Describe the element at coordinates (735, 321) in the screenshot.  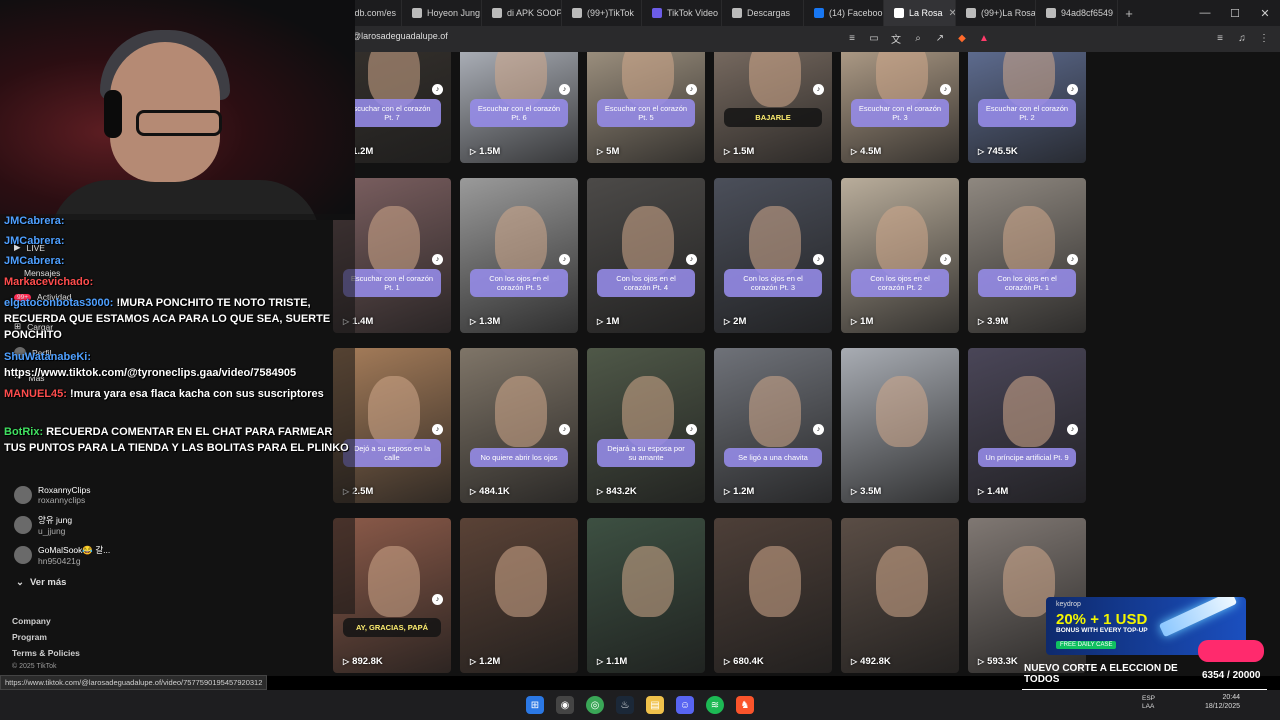
I see `view-count: ▷ 2M` at that location.